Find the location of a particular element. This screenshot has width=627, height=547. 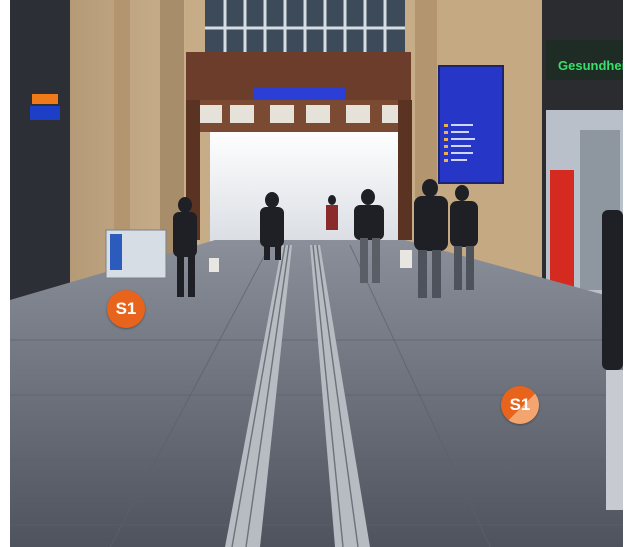

station-marker-s1: S1 is located at coordinates (126, 309).